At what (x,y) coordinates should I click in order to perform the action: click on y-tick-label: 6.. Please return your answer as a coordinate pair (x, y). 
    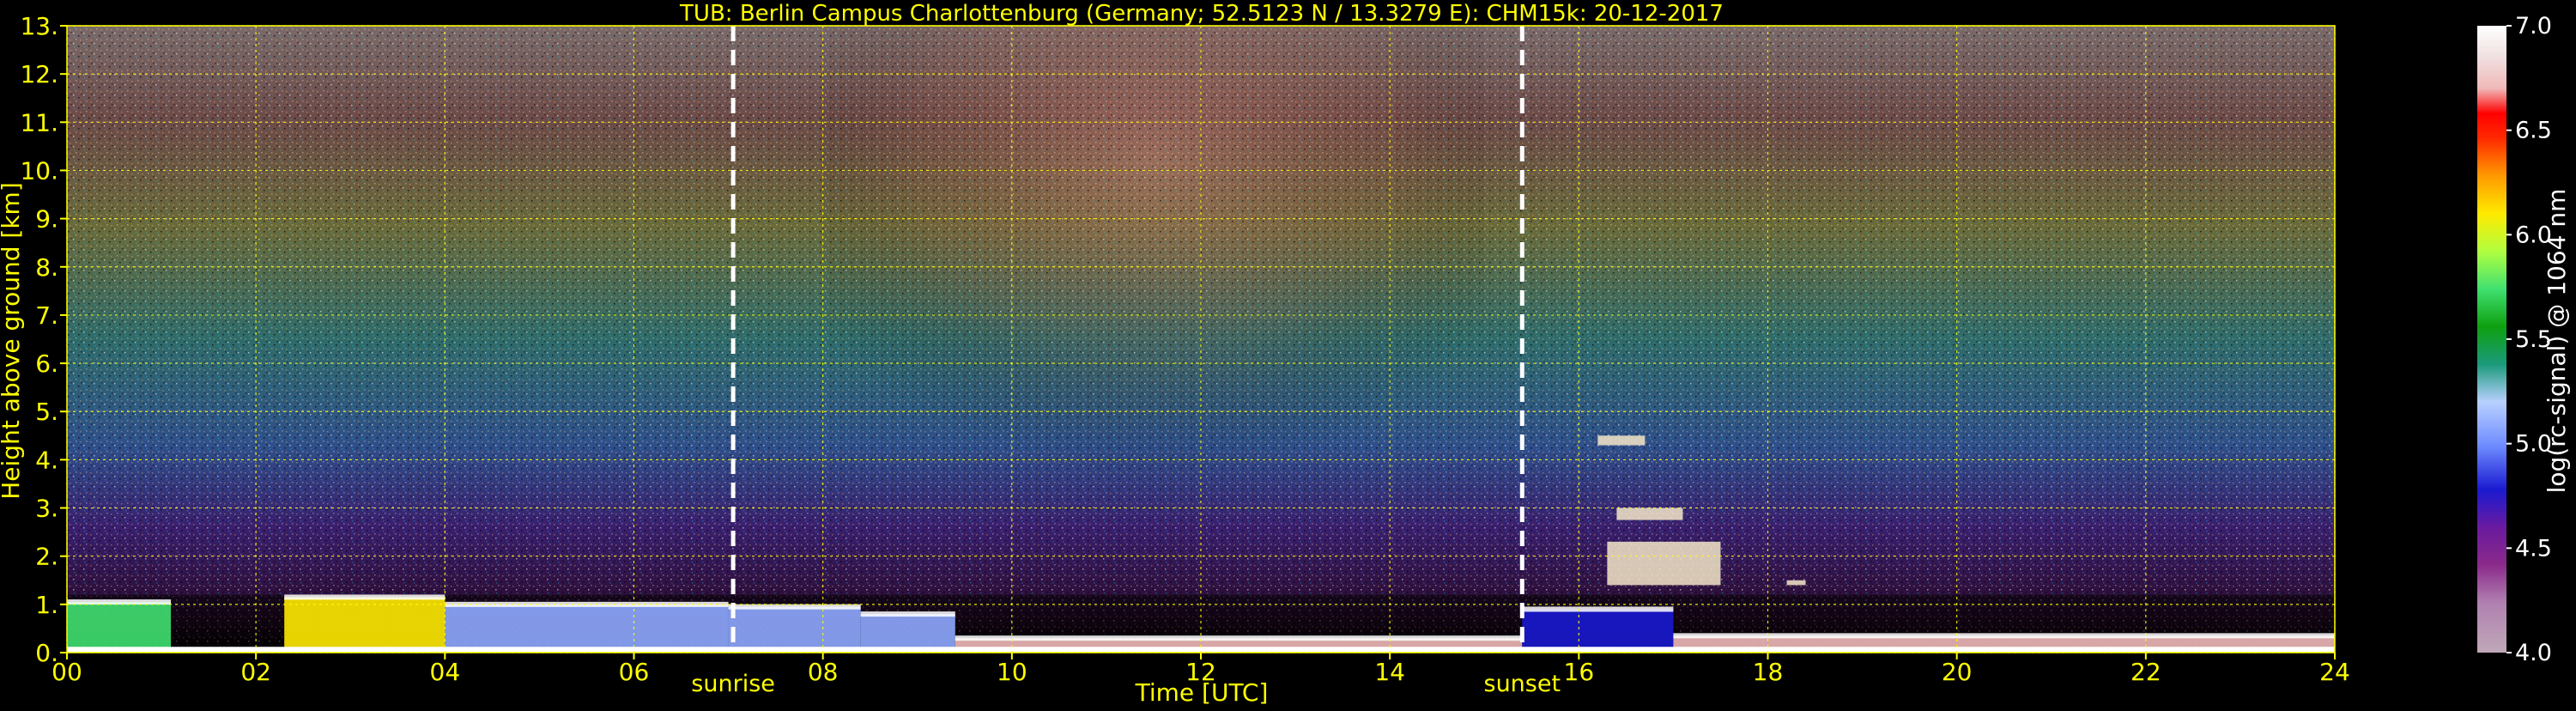
    Looking at the image, I should click on (46, 363).